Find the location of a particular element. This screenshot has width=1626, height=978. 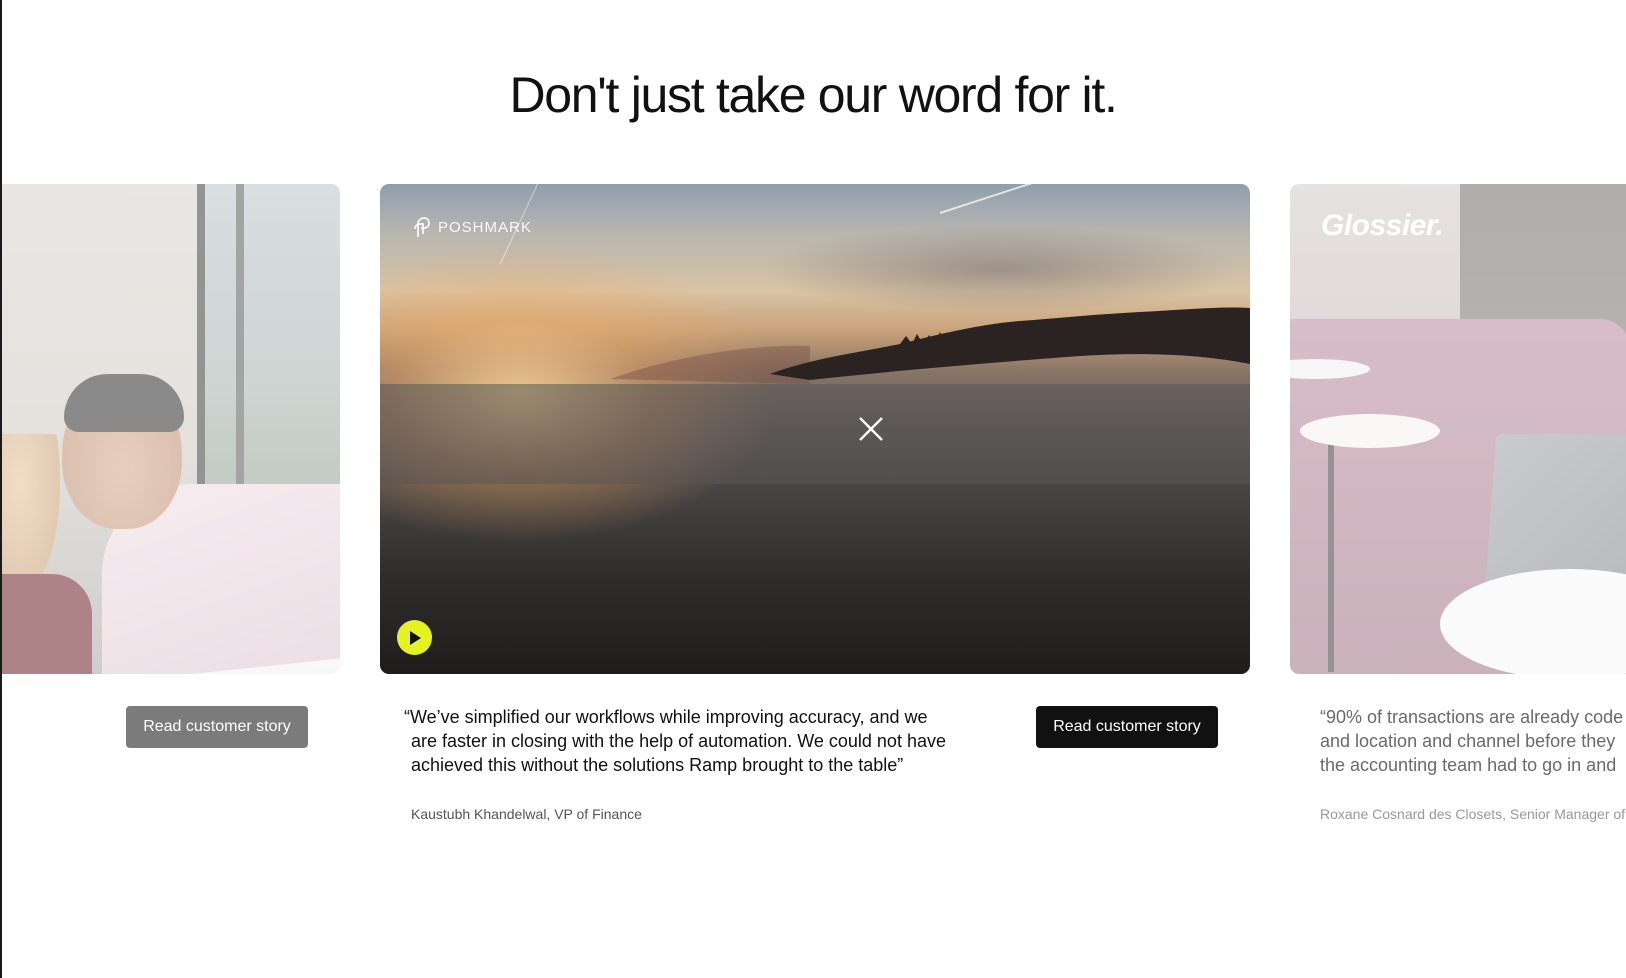

play-icon is located at coordinates (415, 637).